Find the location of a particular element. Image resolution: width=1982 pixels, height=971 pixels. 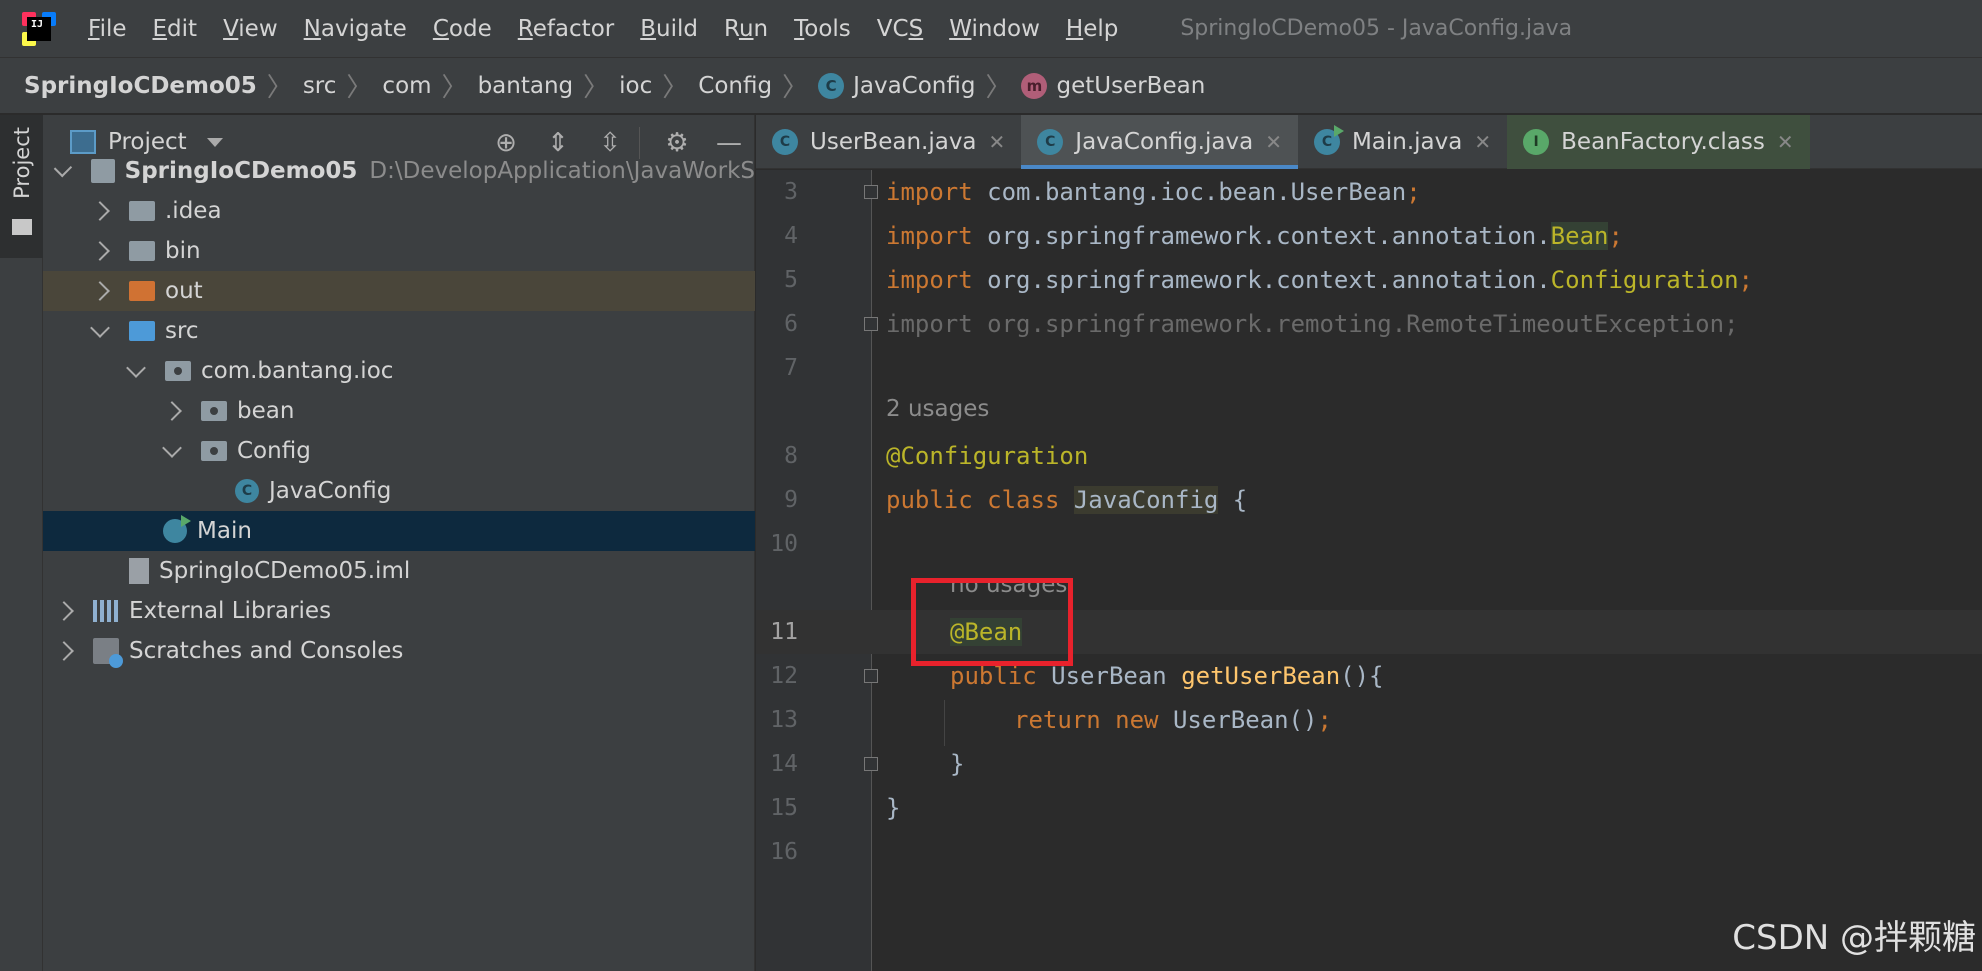

tree-item-javaconfig: C JavaConfig is located at coordinates (399, 491).